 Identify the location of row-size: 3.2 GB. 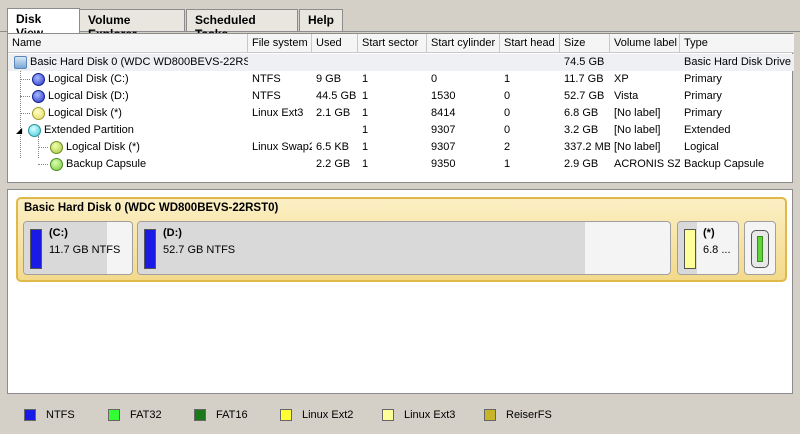
(581, 130).